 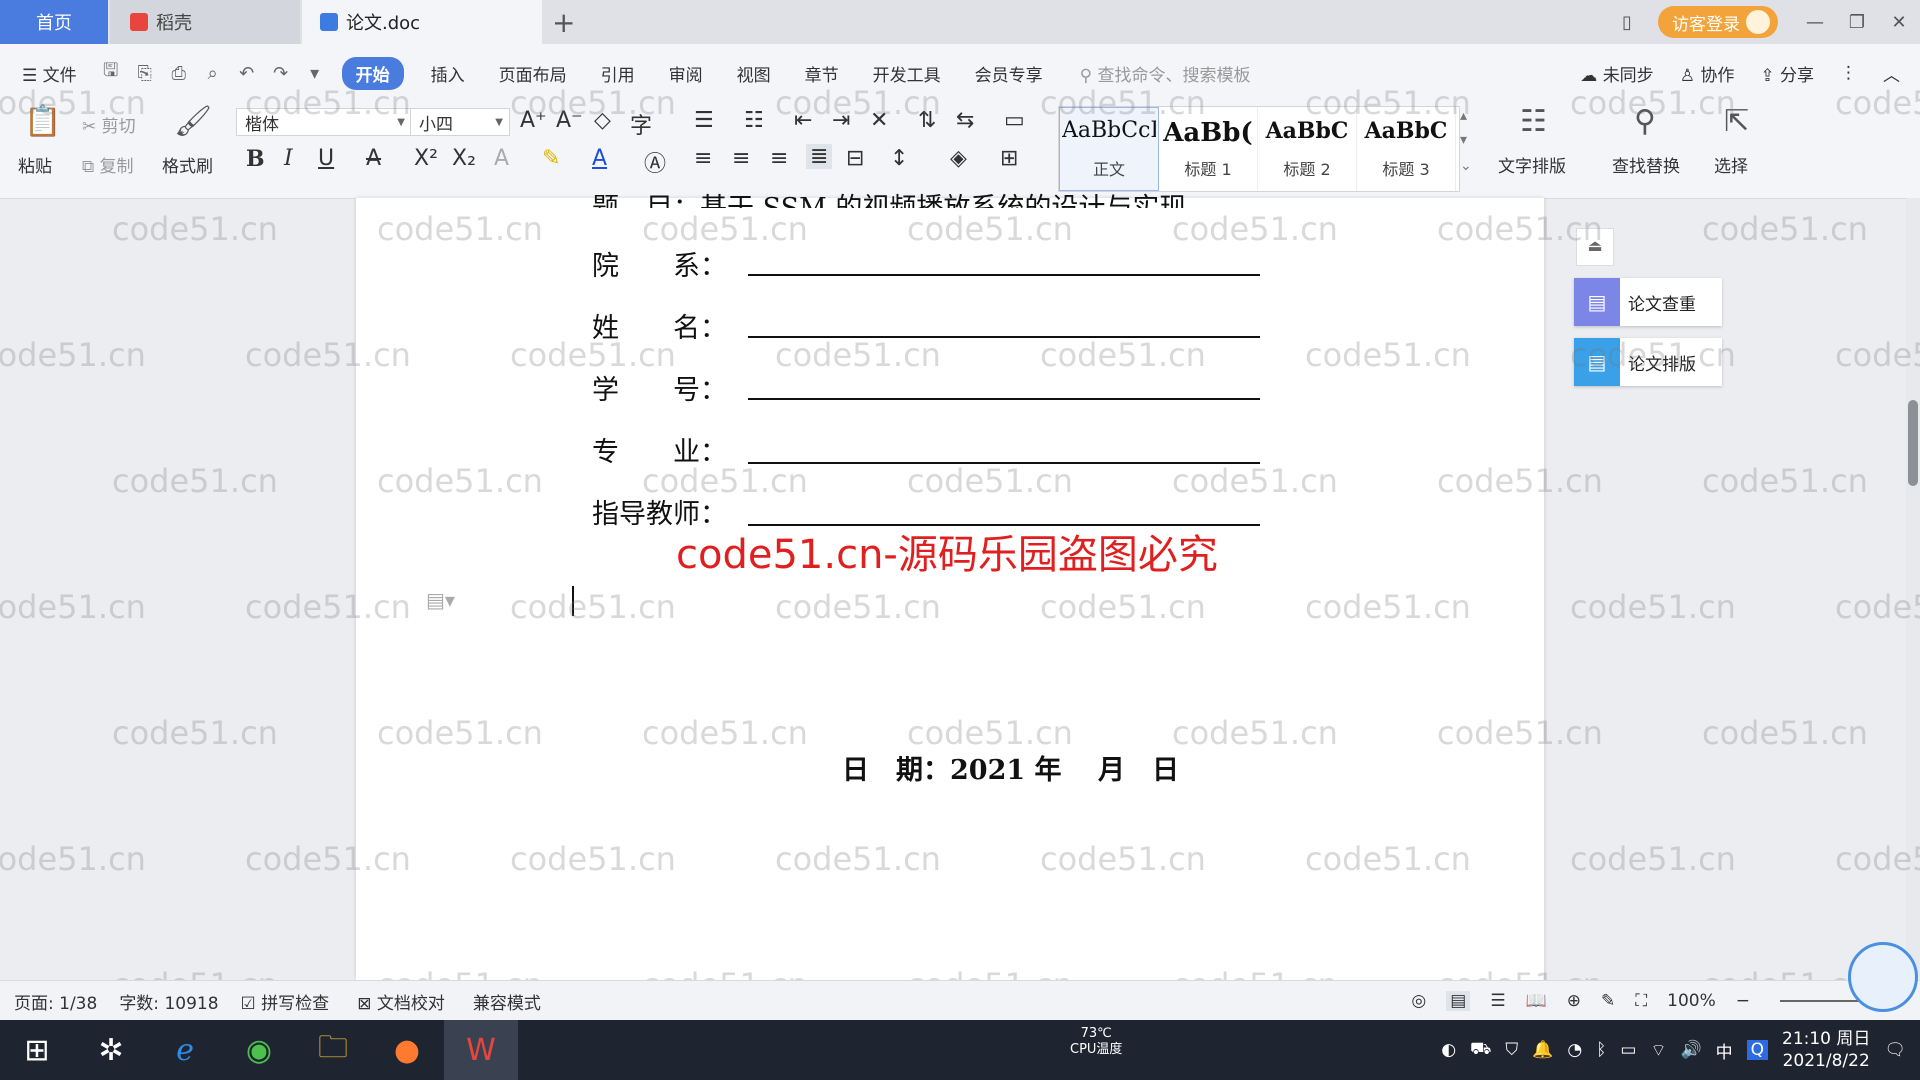 What do you see at coordinates (879, 120) in the screenshot?
I see `text-direction-icon: ✕` at bounding box center [879, 120].